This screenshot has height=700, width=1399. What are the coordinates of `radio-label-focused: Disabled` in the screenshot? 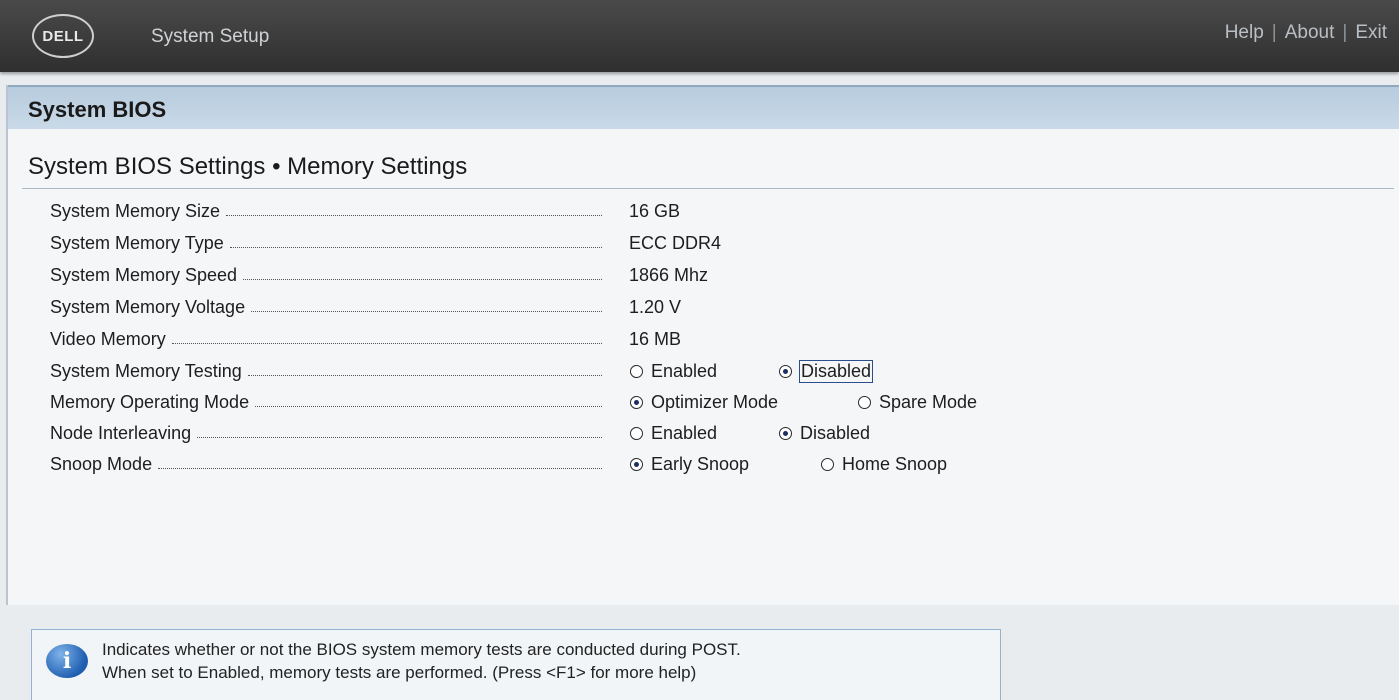 It's located at (836, 371).